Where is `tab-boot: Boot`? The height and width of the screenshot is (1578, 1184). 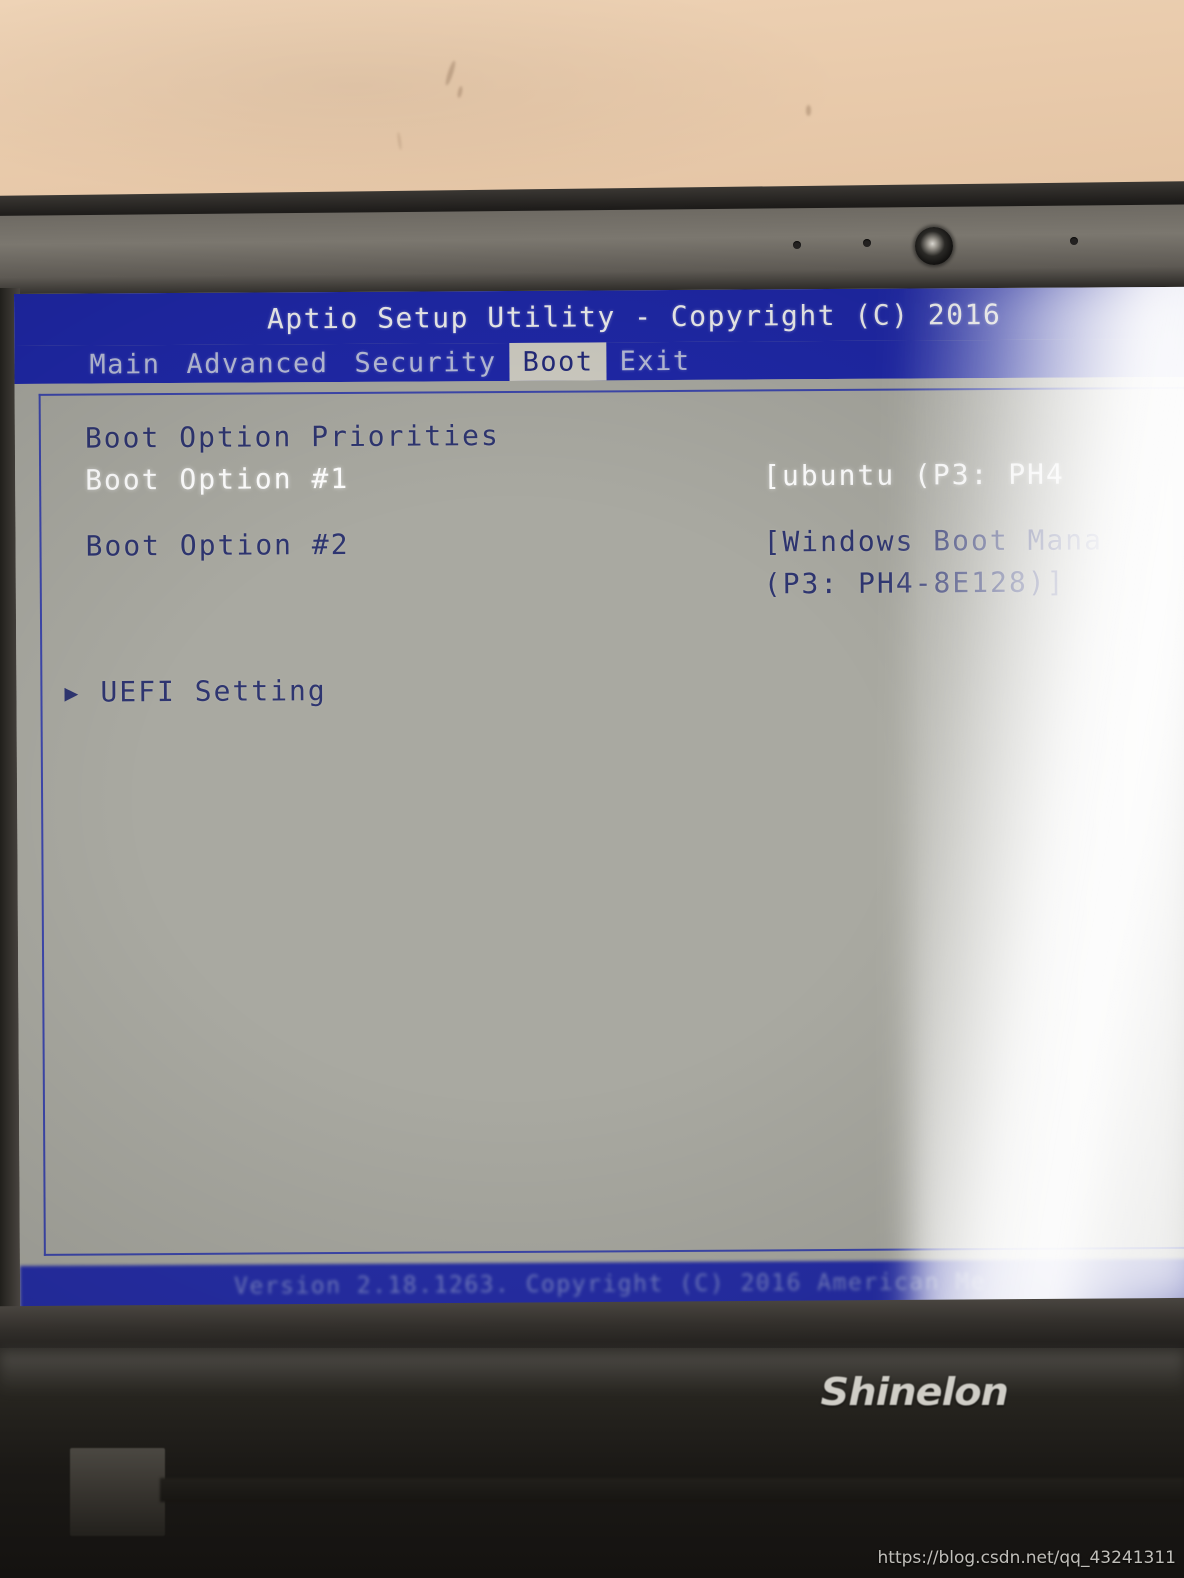 tab-boot: Boot is located at coordinates (558, 361).